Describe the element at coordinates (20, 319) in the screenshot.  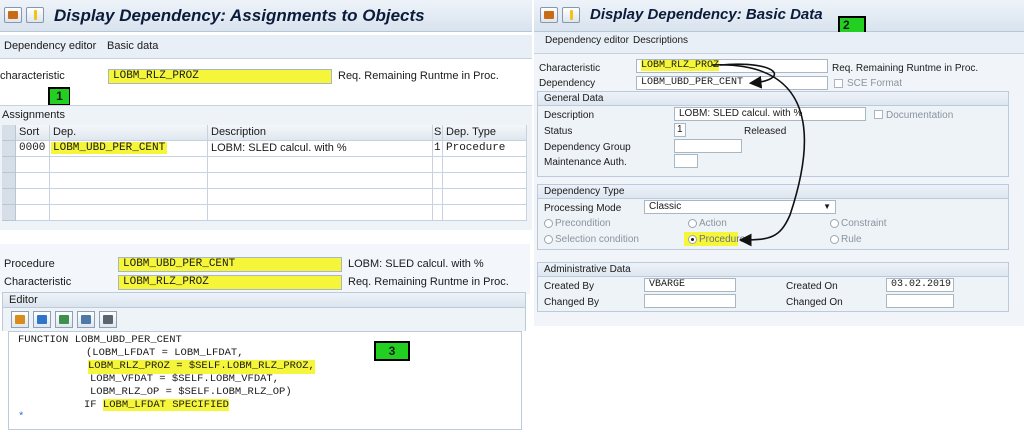
I see `change-display-icon` at that location.